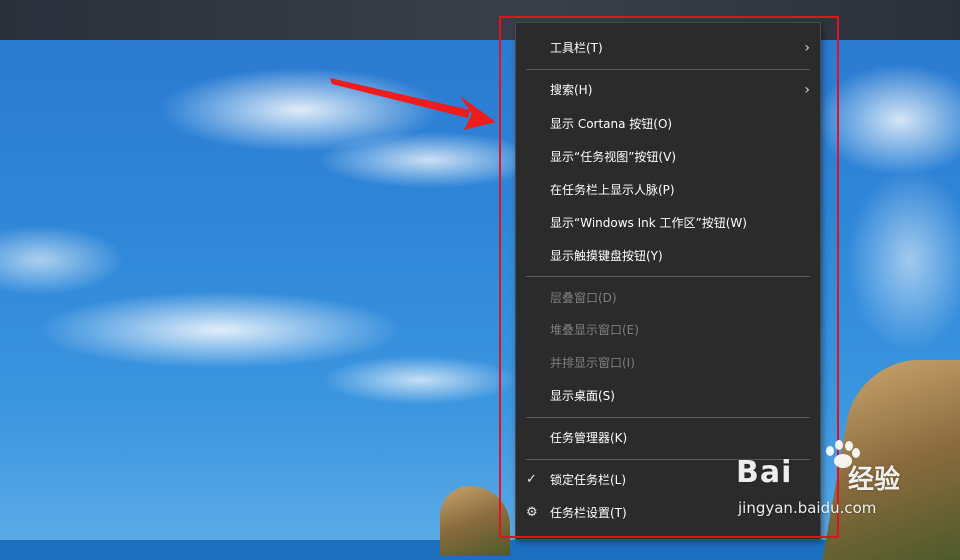 The image size is (960, 560). Describe the element at coordinates (836, 482) in the screenshot. I see `baidu-watermark: Bai 经验 jingyan.baidu.com` at that location.